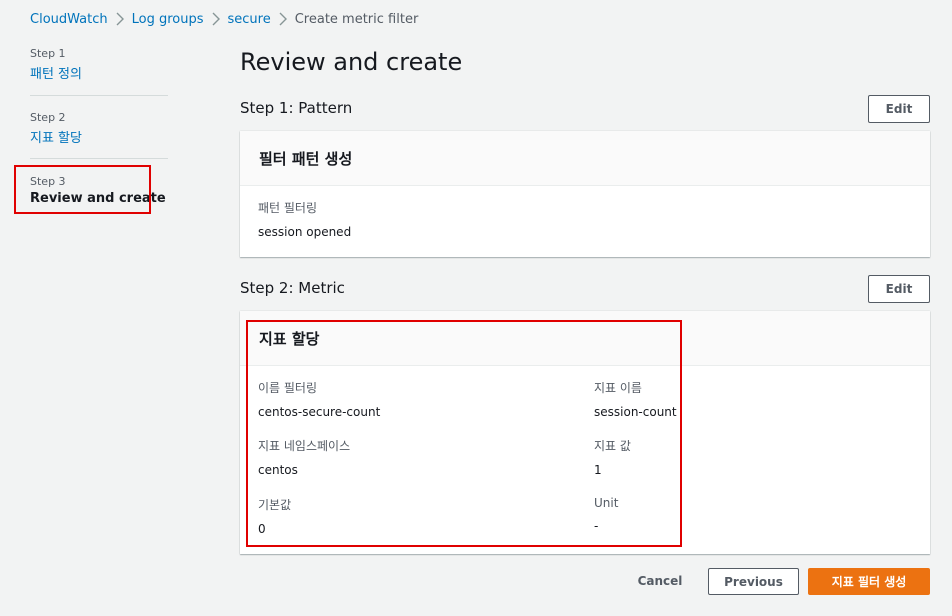 The image size is (952, 616). Describe the element at coordinates (274, 516) in the screenshot. I see `default-value-field: 기본값 0` at that location.